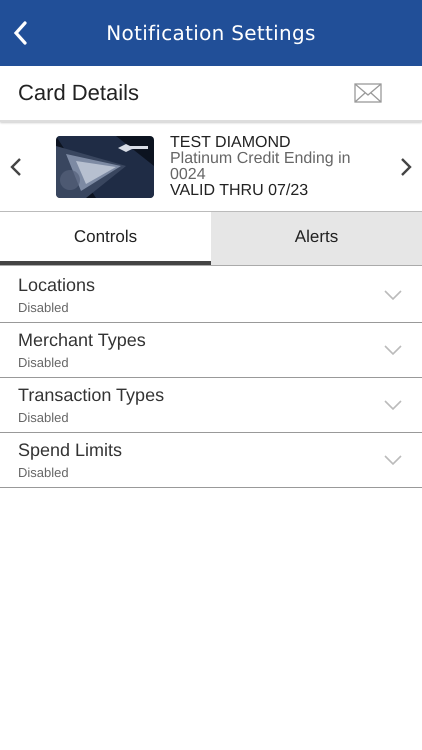  Describe the element at coordinates (261, 167) in the screenshot. I see `card-description: Platinum Credit Ending in 0024` at that location.